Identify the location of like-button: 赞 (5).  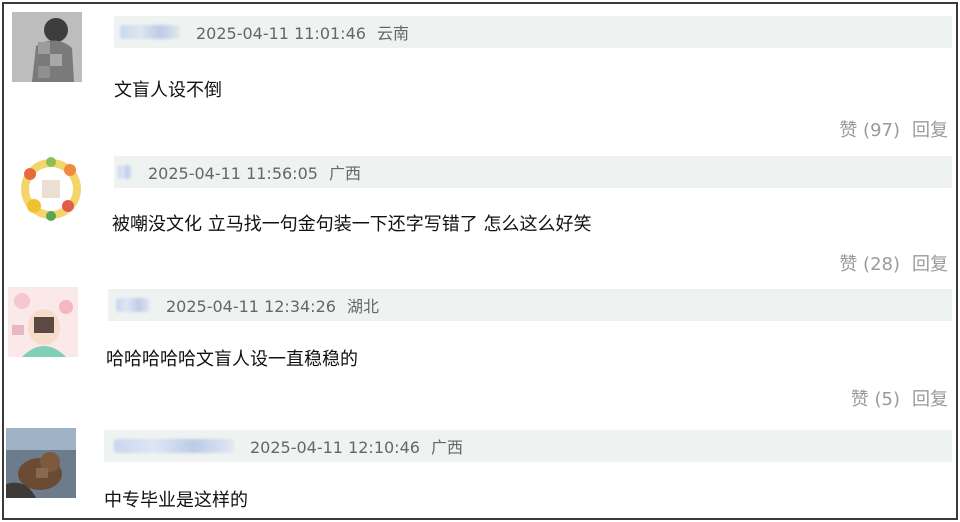
(875, 398).